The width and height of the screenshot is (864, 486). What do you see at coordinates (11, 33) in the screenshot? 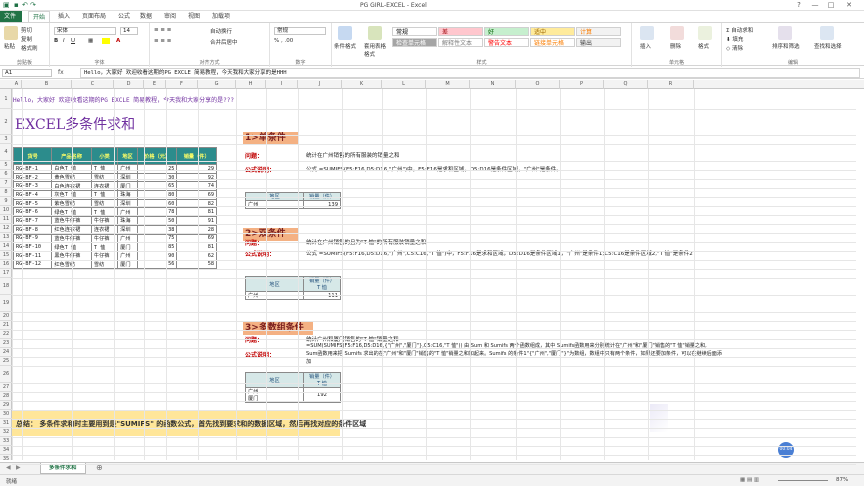
I see `paste-icon` at bounding box center [11, 33].